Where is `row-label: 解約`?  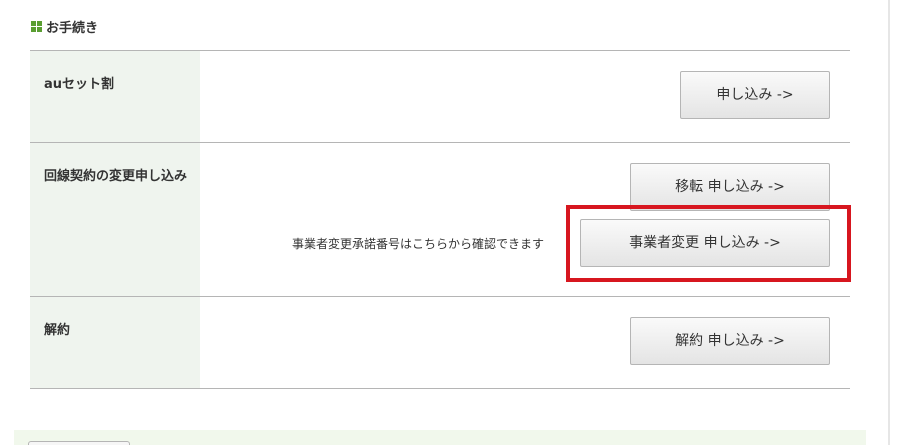
row-label: 解約 is located at coordinates (115, 342).